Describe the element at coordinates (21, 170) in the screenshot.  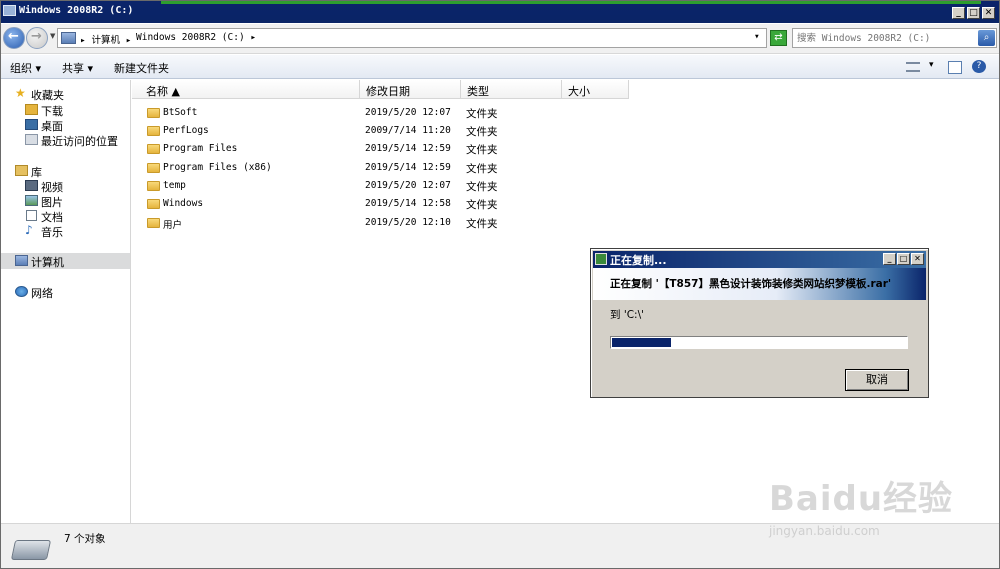
I see `library-icon` at that location.